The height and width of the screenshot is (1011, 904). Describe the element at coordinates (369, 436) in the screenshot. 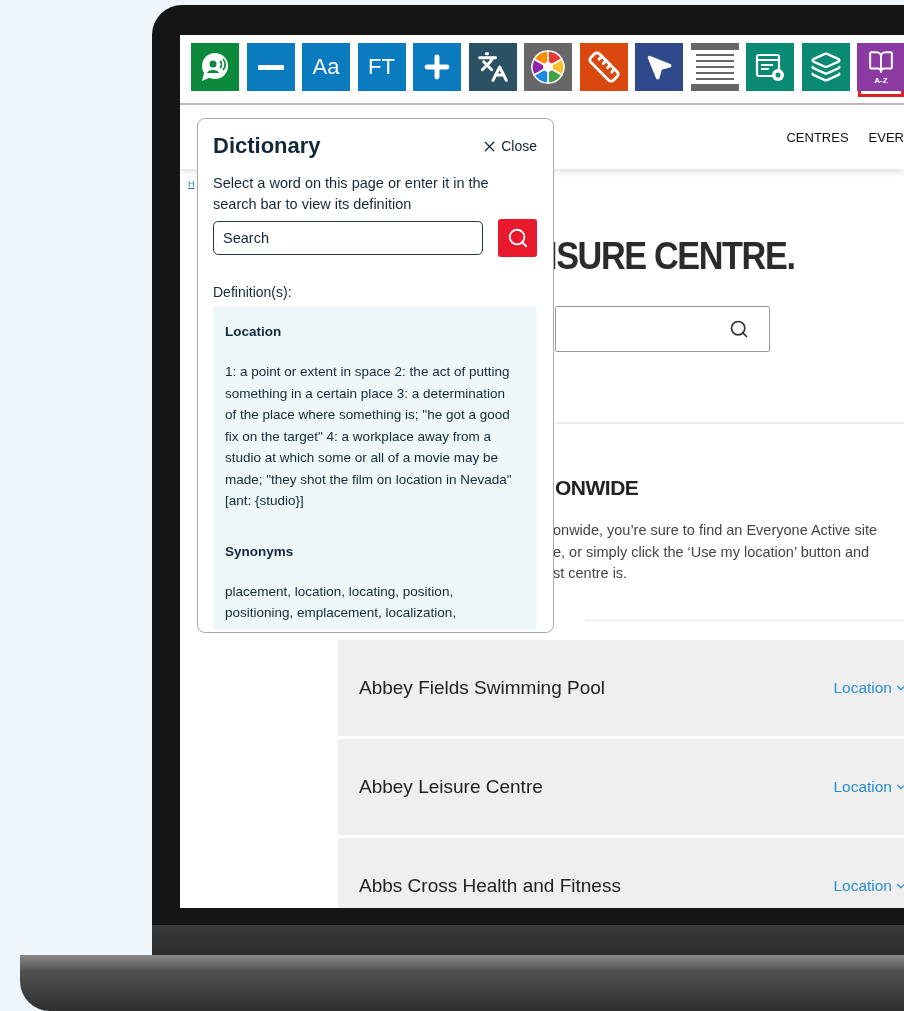

I see `entry-text: 1: a point or extent in space 2: the act of putting something in a certain place 3: a determination of the place where something is; "he got a good fix on the target" 4: a workplace away from a studio at which some or all of a movie may be made; "they shot the film on location in Nevada" [ant: {studio}]` at that location.